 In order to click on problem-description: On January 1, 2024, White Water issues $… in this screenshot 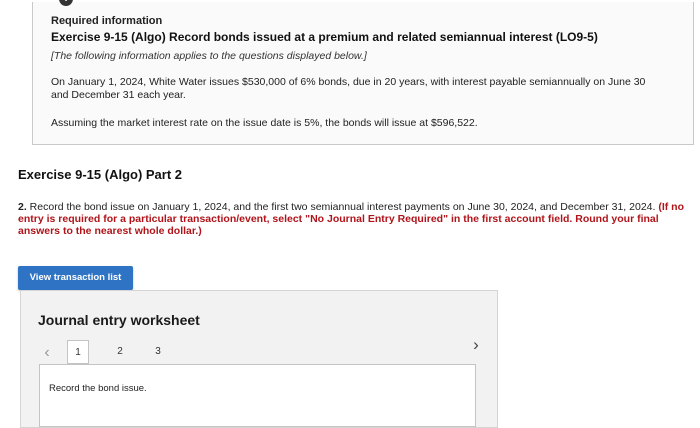, I will do `click(348, 88)`.